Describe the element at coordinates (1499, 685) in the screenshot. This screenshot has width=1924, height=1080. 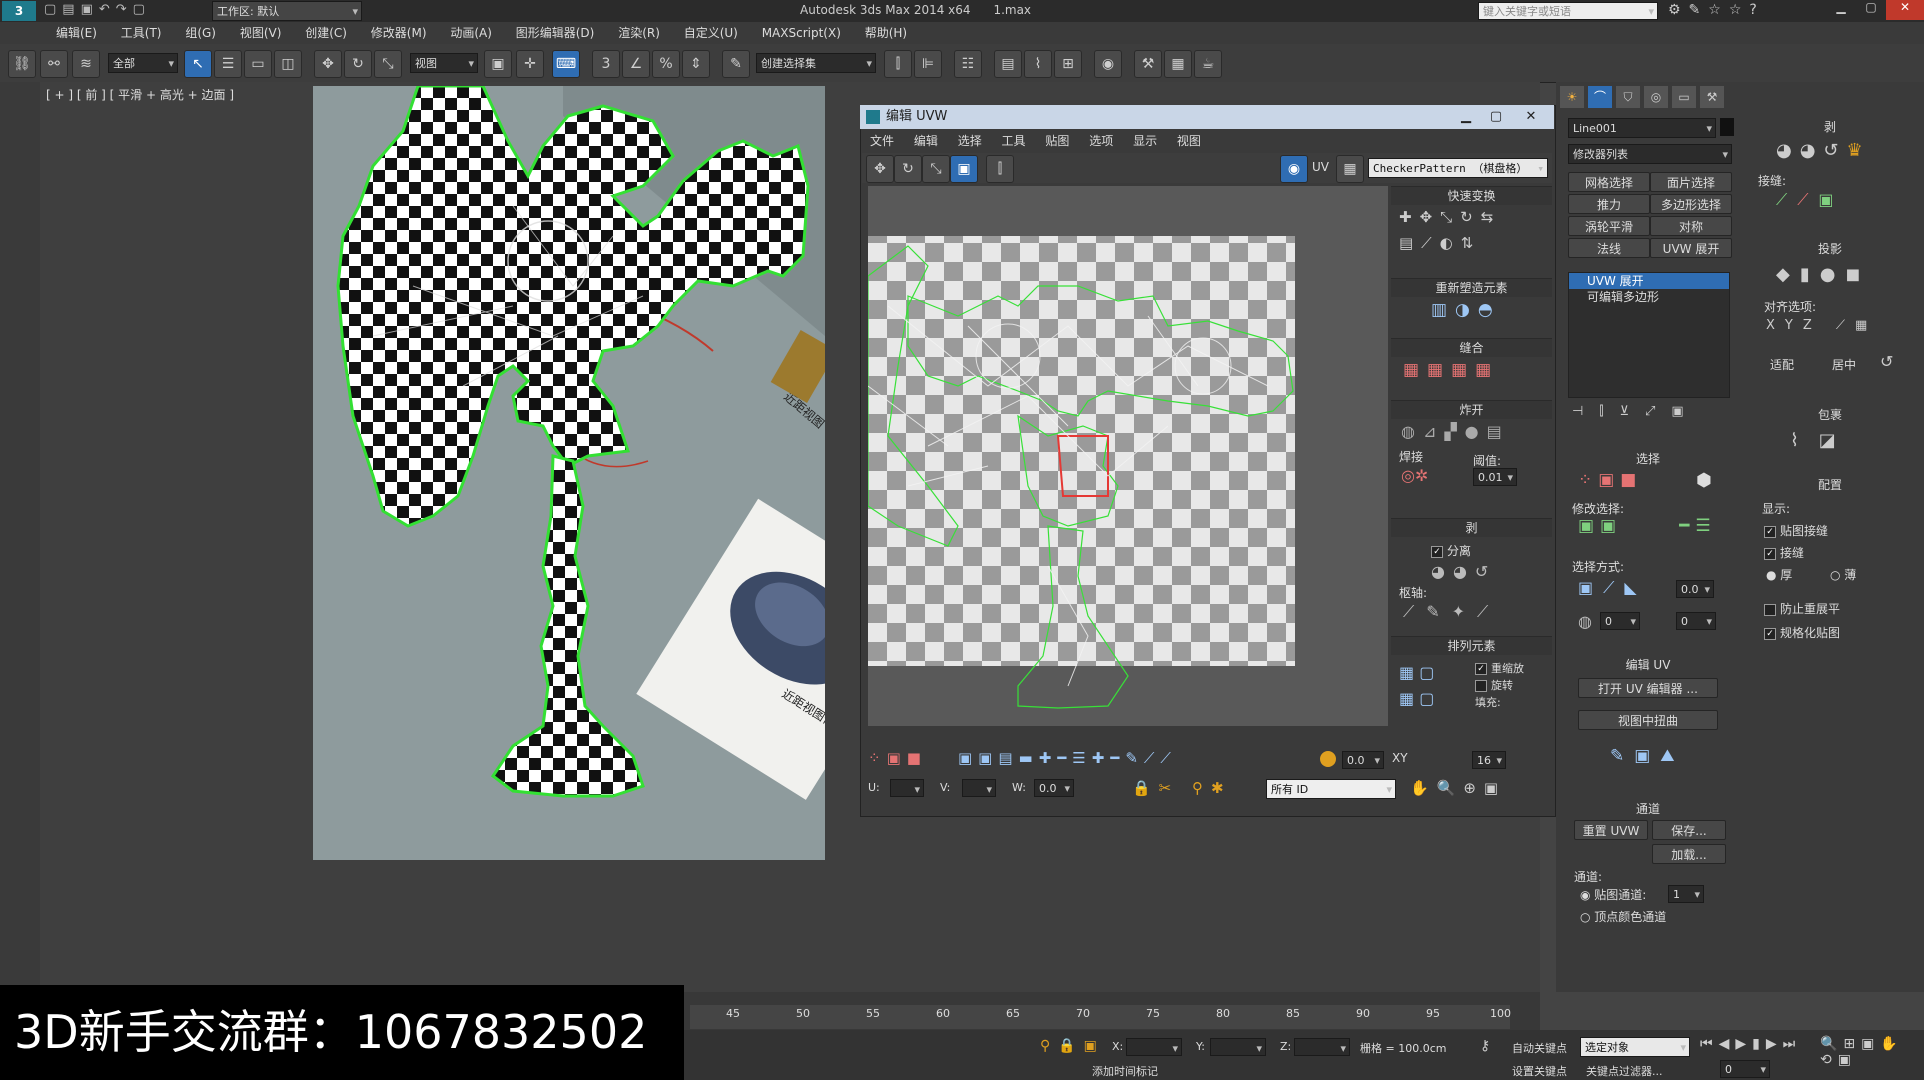
I see `arrange-options: ✓ 重缩放 旋转 填充:` at that location.